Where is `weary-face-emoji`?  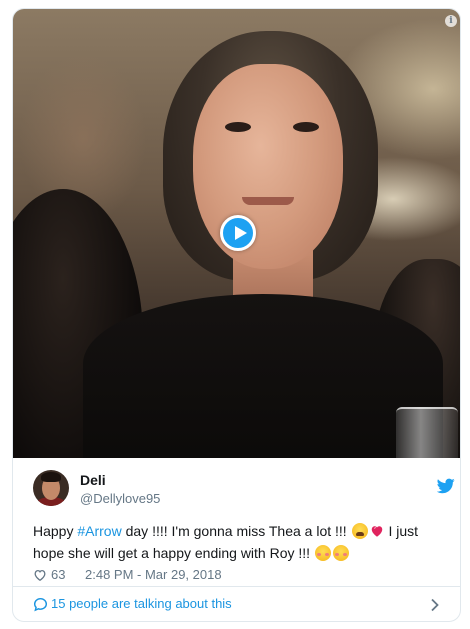 weary-face-emoji is located at coordinates (359, 531).